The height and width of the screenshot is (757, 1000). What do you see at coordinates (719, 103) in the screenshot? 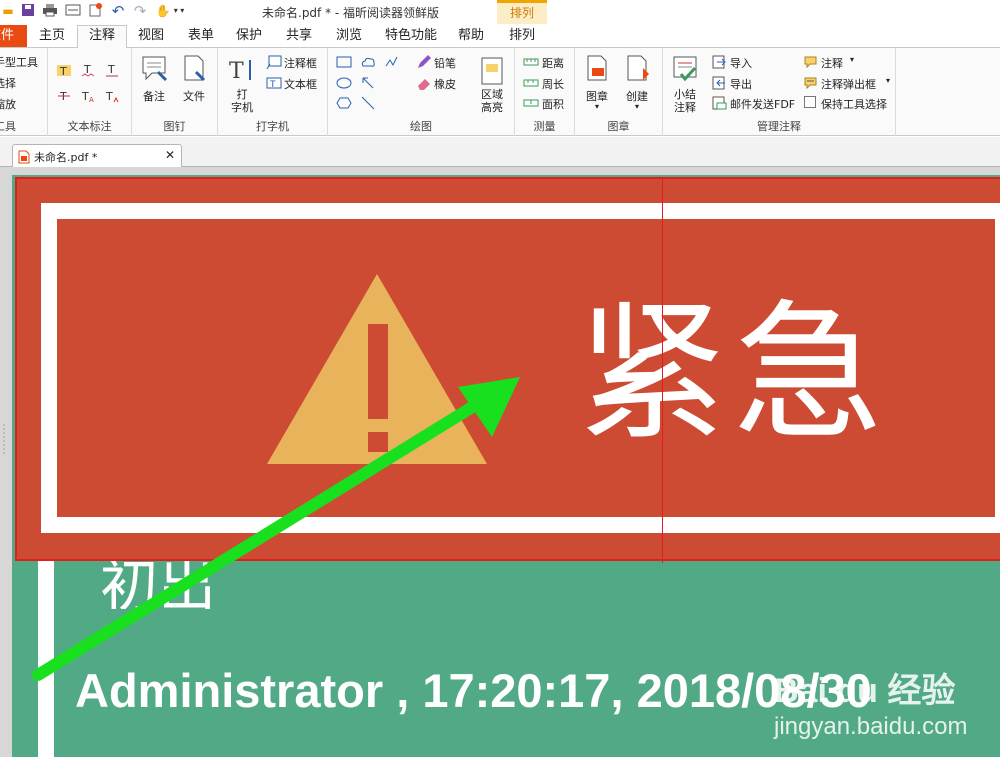
I see `email-fdf-icon` at bounding box center [719, 103].